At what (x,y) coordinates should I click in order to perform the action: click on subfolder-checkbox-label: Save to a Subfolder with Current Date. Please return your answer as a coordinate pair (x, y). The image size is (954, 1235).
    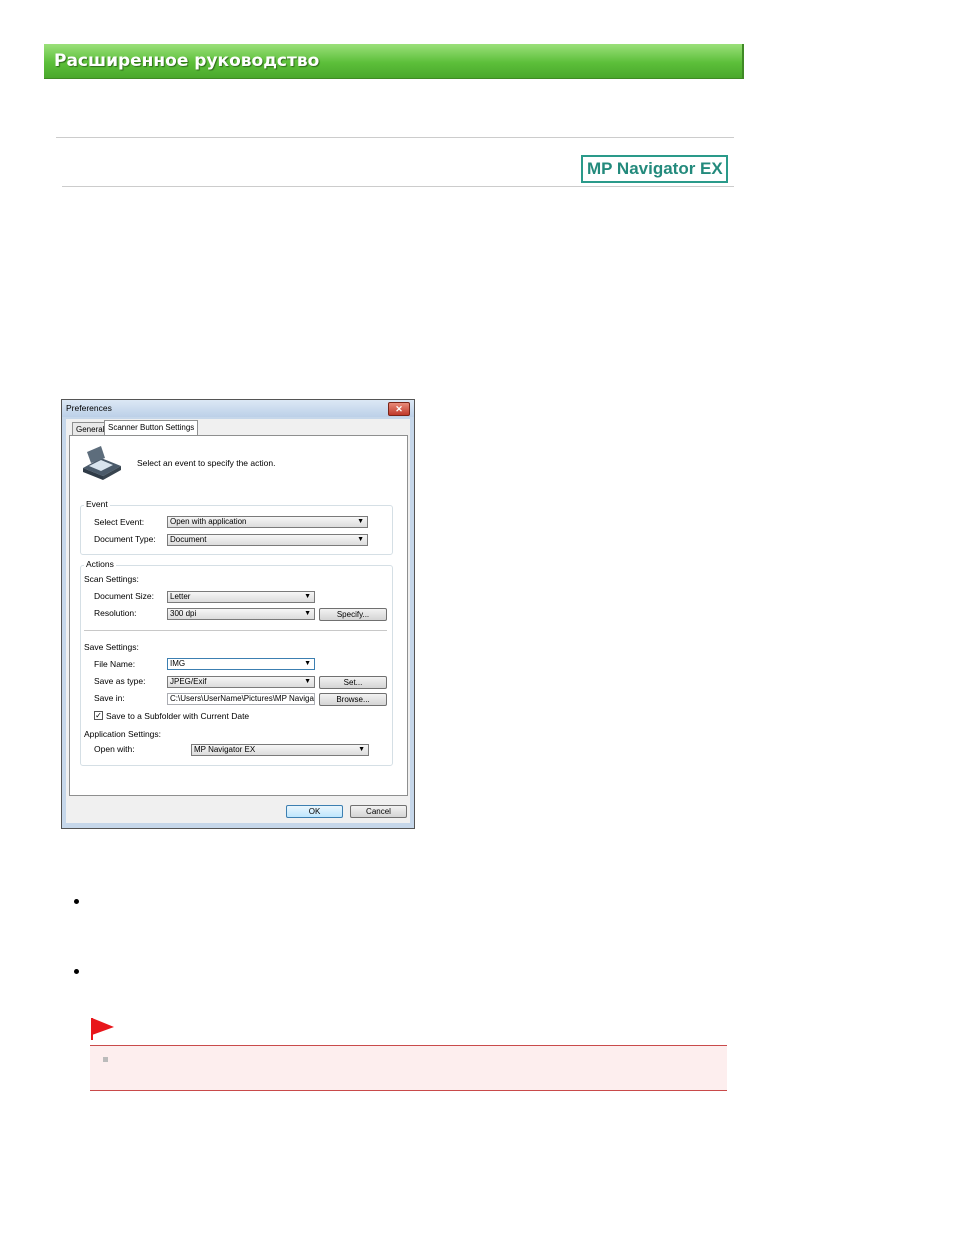
    Looking at the image, I should click on (178, 716).